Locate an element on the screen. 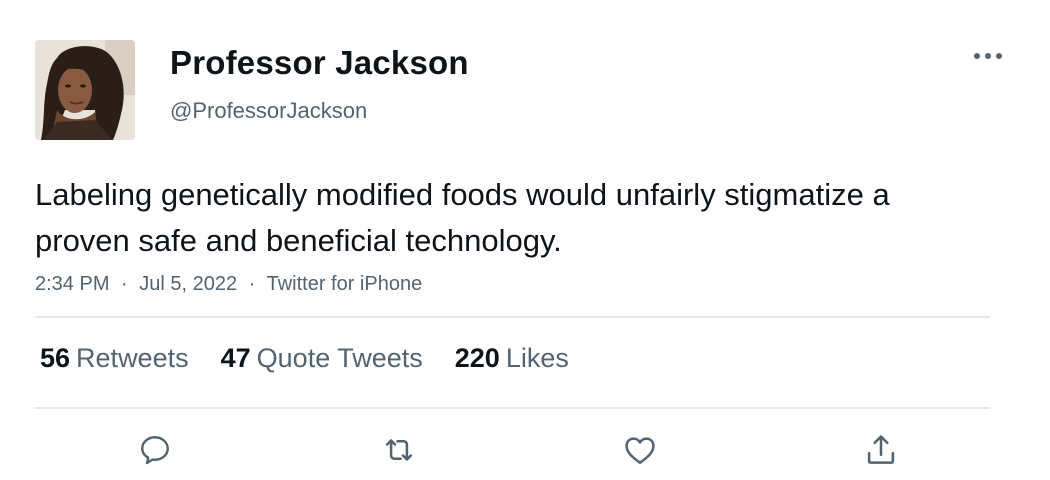 This screenshot has height=480, width=1050. likes-count: 220 is located at coordinates (477, 358).